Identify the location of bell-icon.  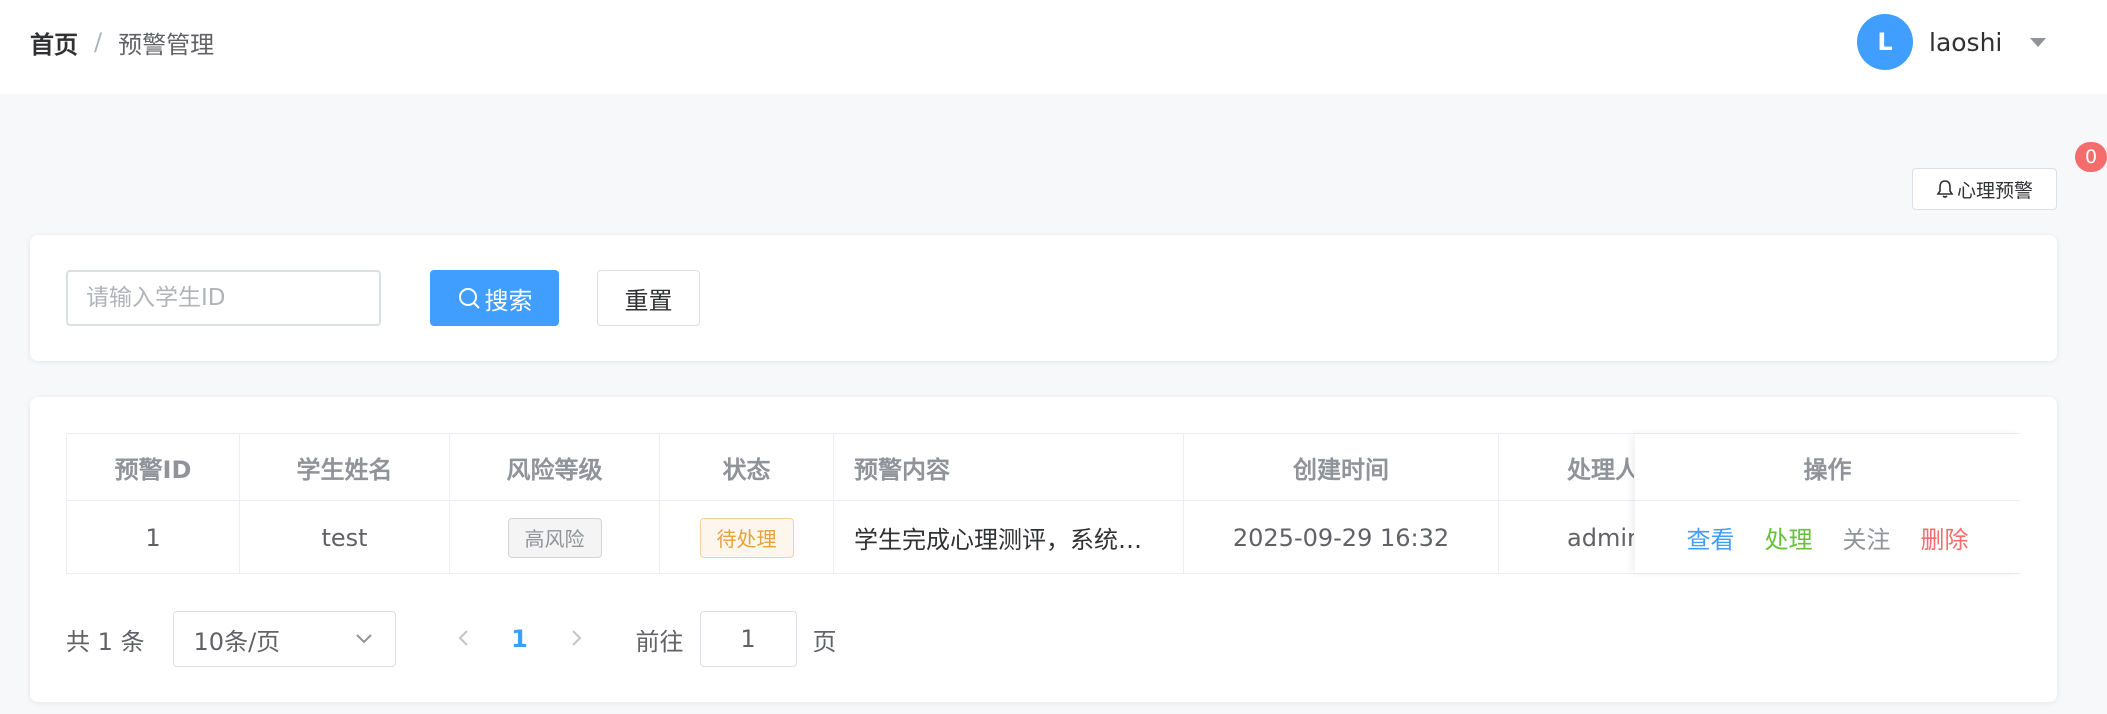
(1945, 189).